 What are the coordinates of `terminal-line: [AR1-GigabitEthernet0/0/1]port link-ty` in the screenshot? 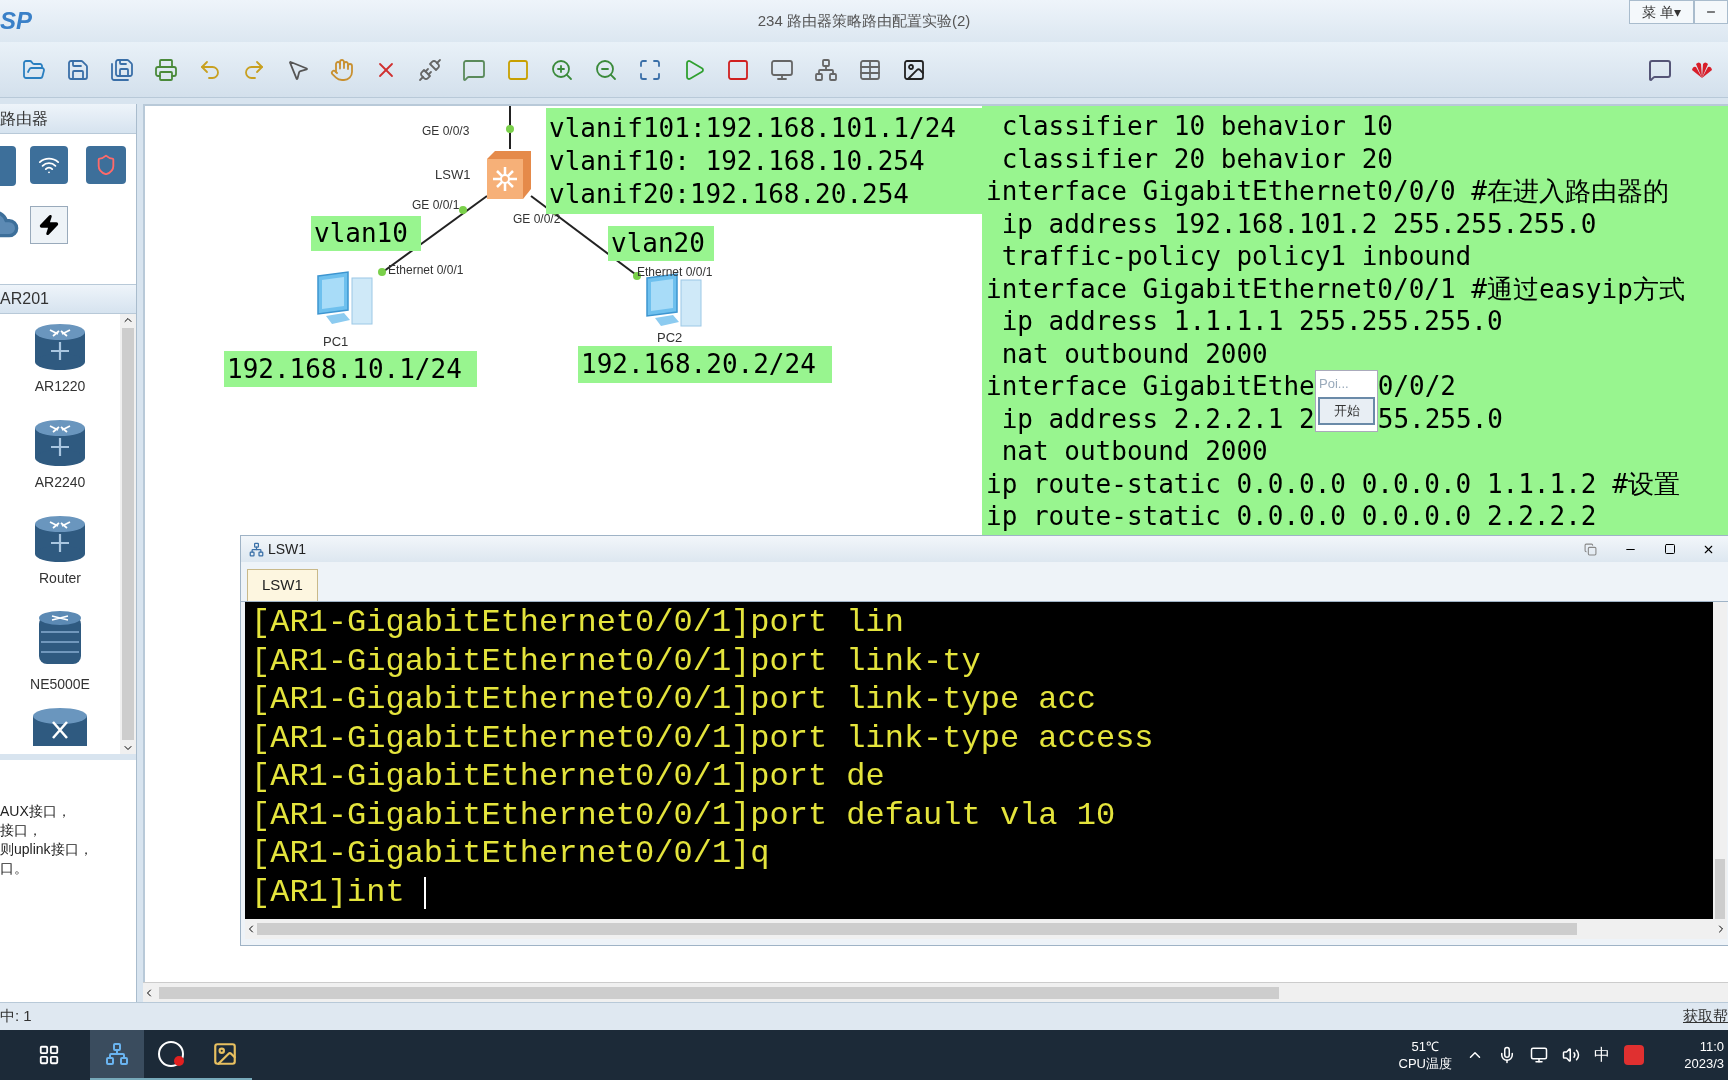 It's located at (616, 661).